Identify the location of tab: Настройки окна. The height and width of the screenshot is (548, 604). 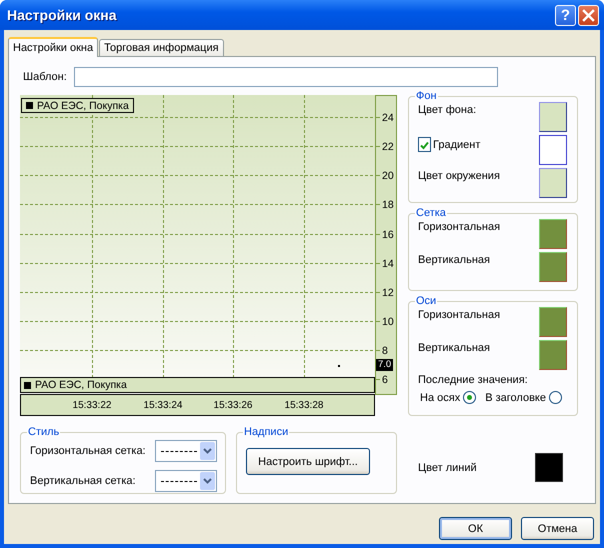
(53, 47).